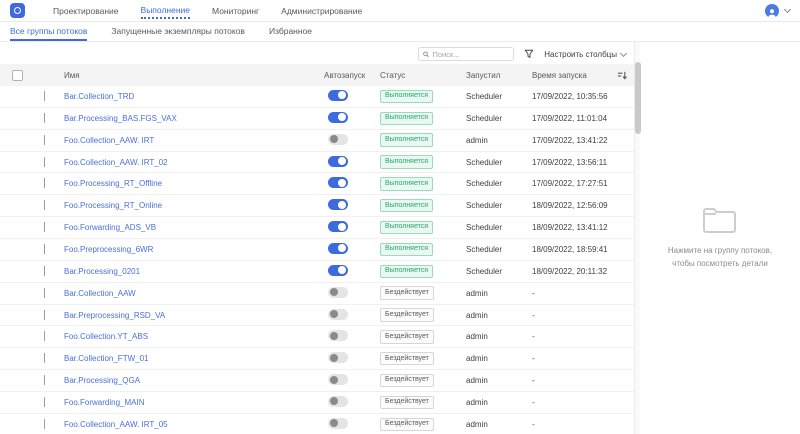 The height and width of the screenshot is (434, 800). Describe the element at coordinates (321, 10) in the screenshot. I see `nav-item-administration: Администрирование` at that location.